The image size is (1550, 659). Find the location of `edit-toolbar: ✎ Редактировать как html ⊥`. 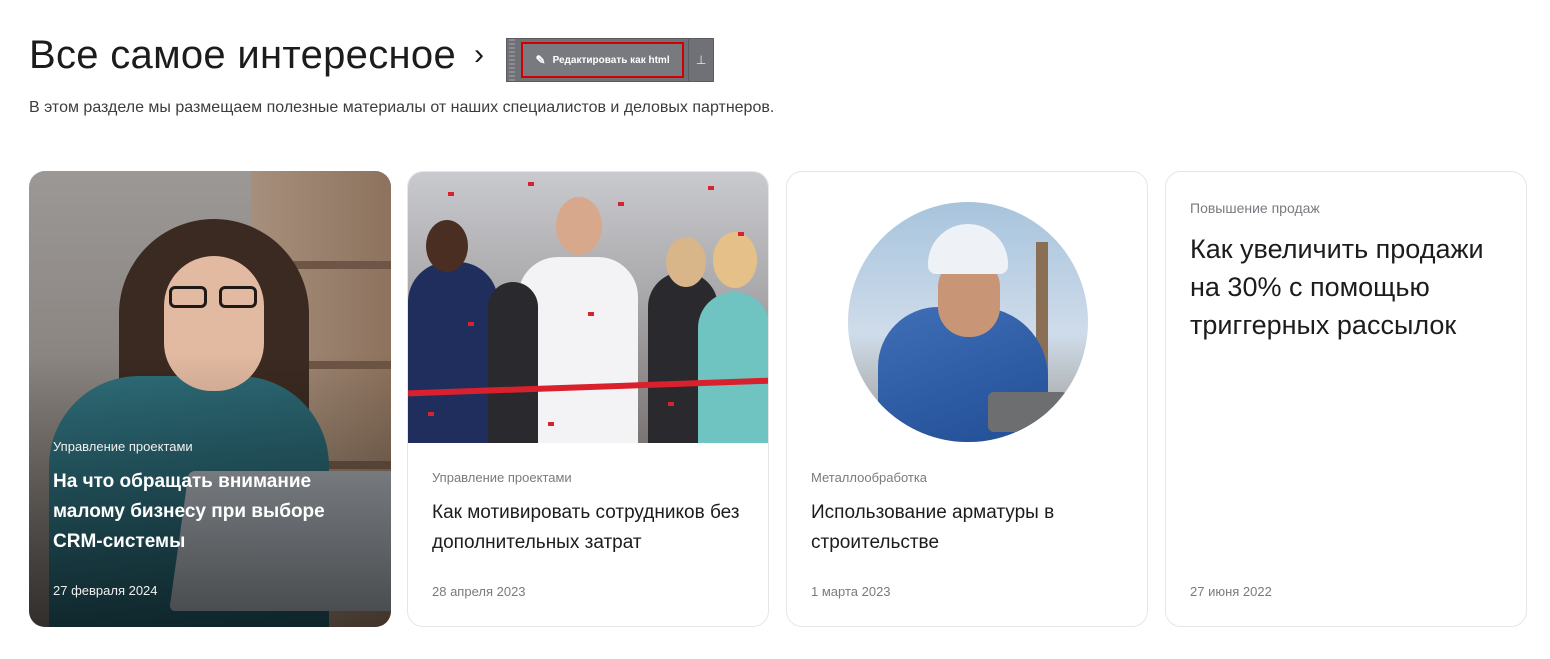

edit-toolbar: ✎ Редактировать как html ⊥ is located at coordinates (610, 60).